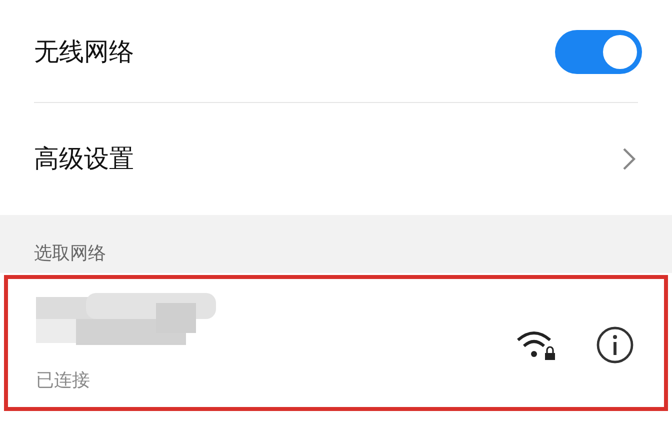 The width and height of the screenshot is (672, 426). I want to click on toggle-switch, so click(598, 52).